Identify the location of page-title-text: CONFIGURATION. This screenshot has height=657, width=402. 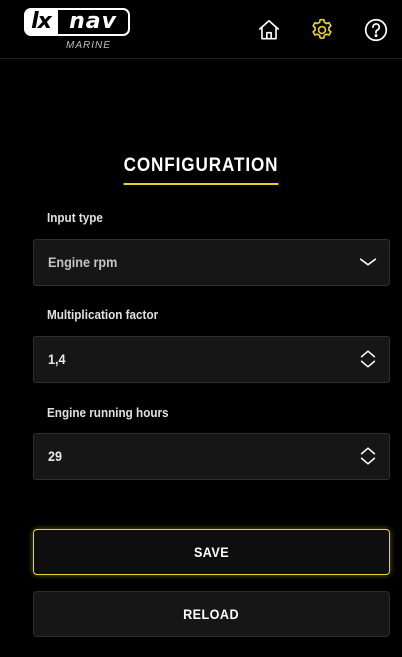
(201, 170).